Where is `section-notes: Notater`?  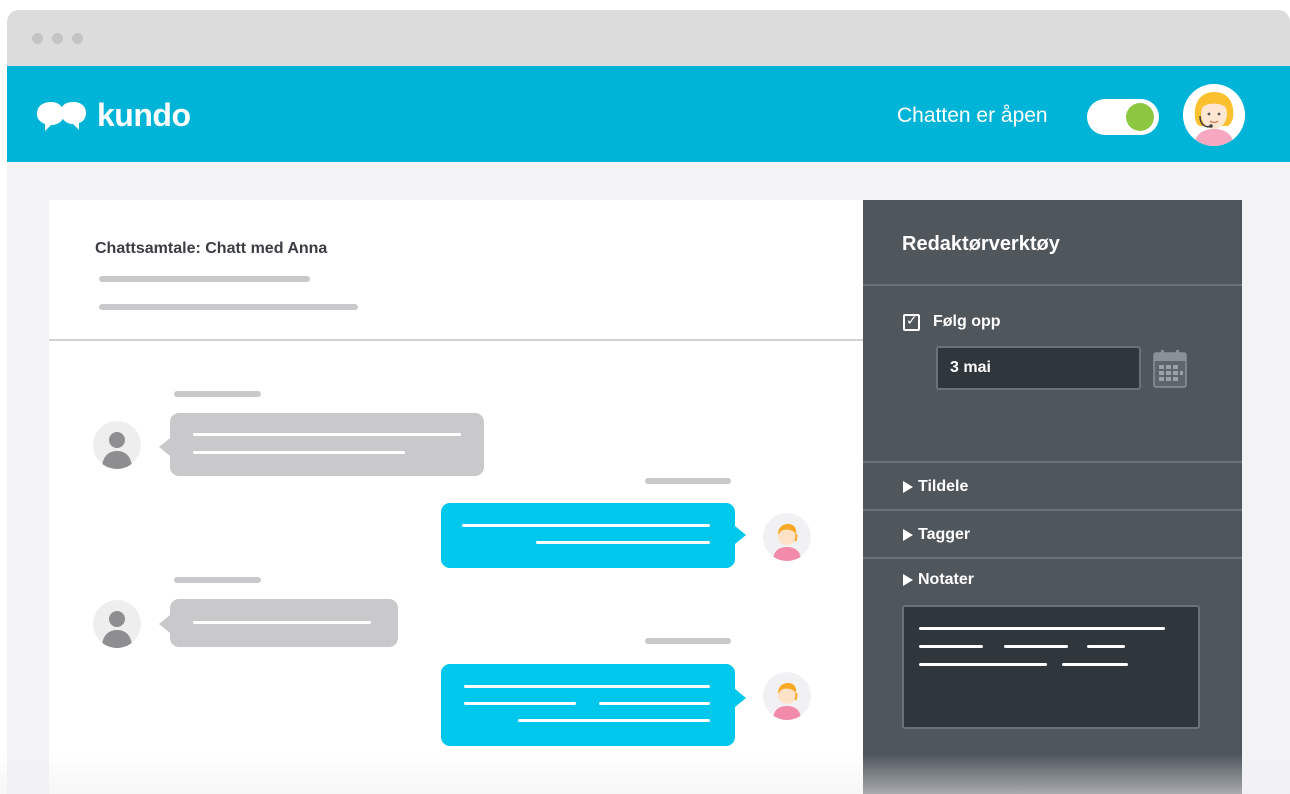 section-notes: Notater is located at coordinates (938, 580).